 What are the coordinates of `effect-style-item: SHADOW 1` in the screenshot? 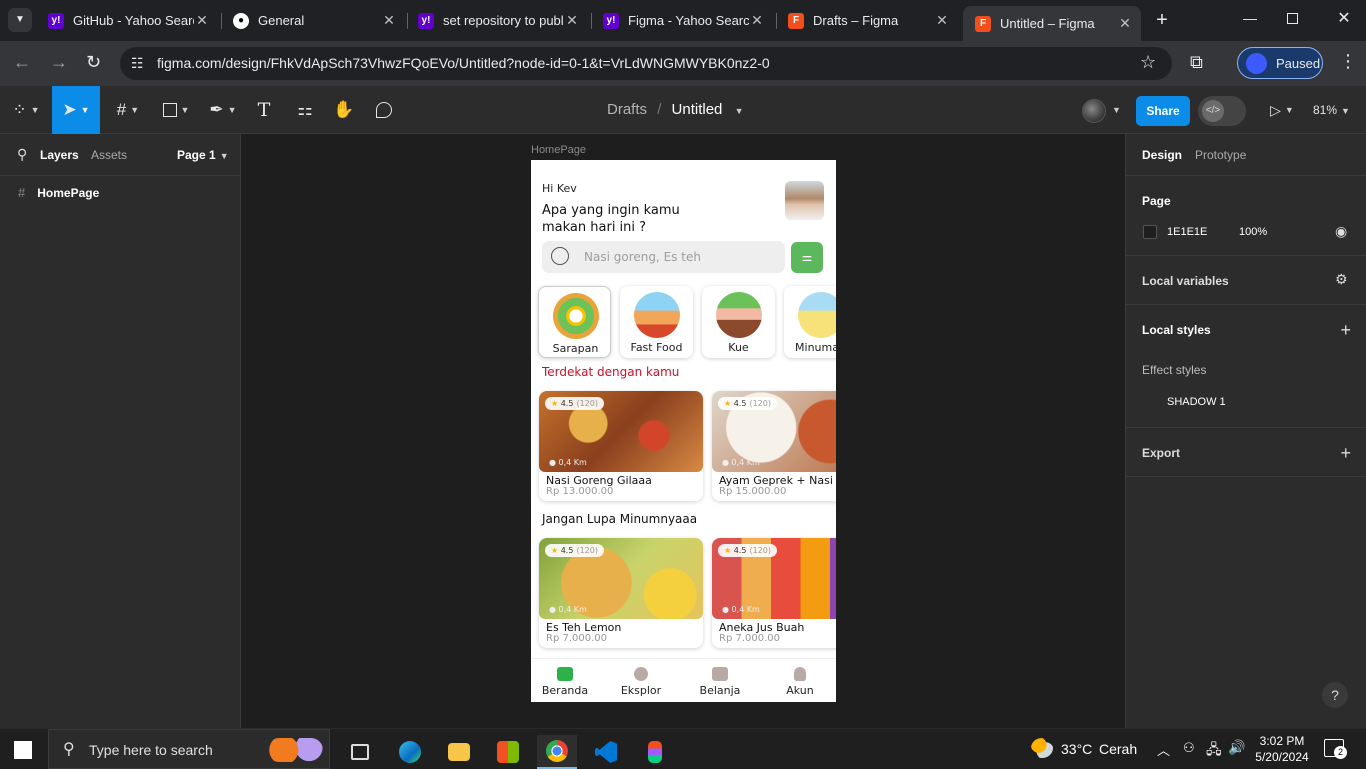 It's located at (1196, 402).